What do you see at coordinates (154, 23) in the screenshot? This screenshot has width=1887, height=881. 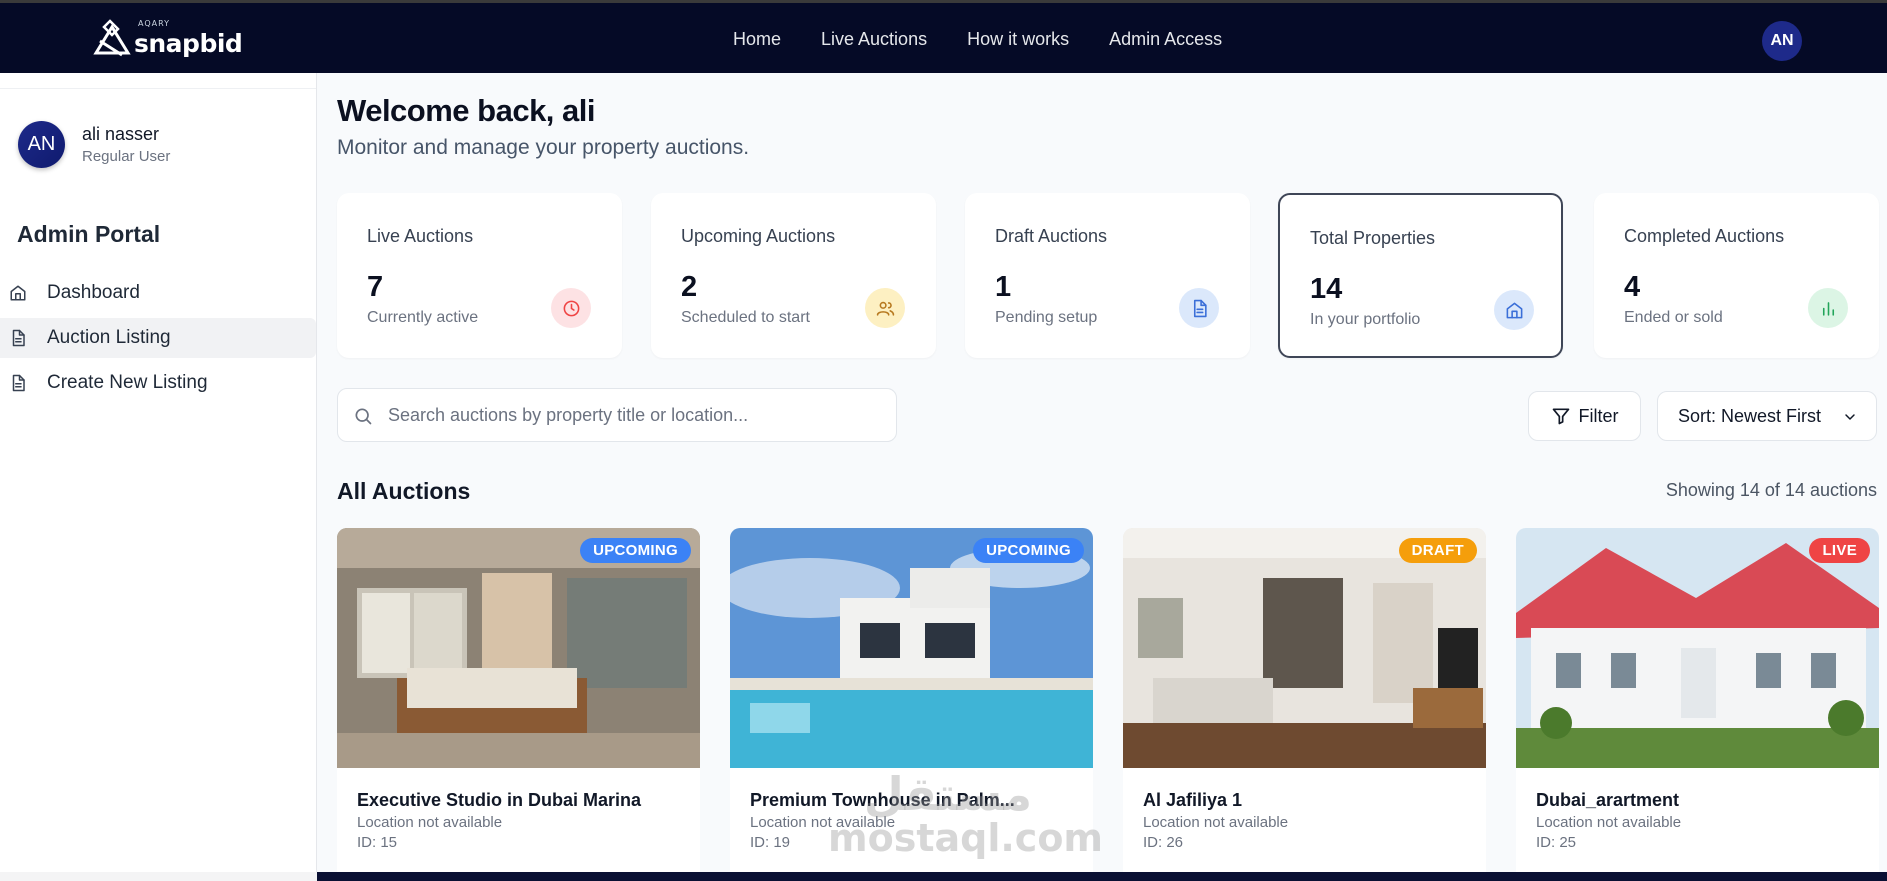 I see `brand-small: AQARY` at bounding box center [154, 23].